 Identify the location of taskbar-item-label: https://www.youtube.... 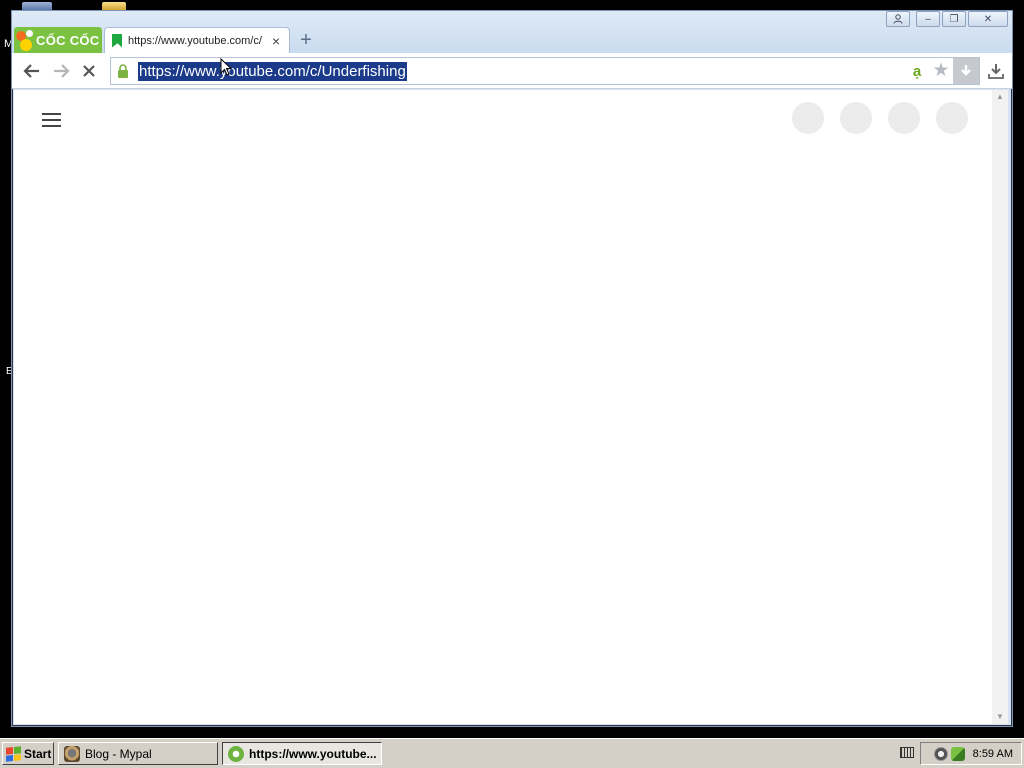
(313, 753).